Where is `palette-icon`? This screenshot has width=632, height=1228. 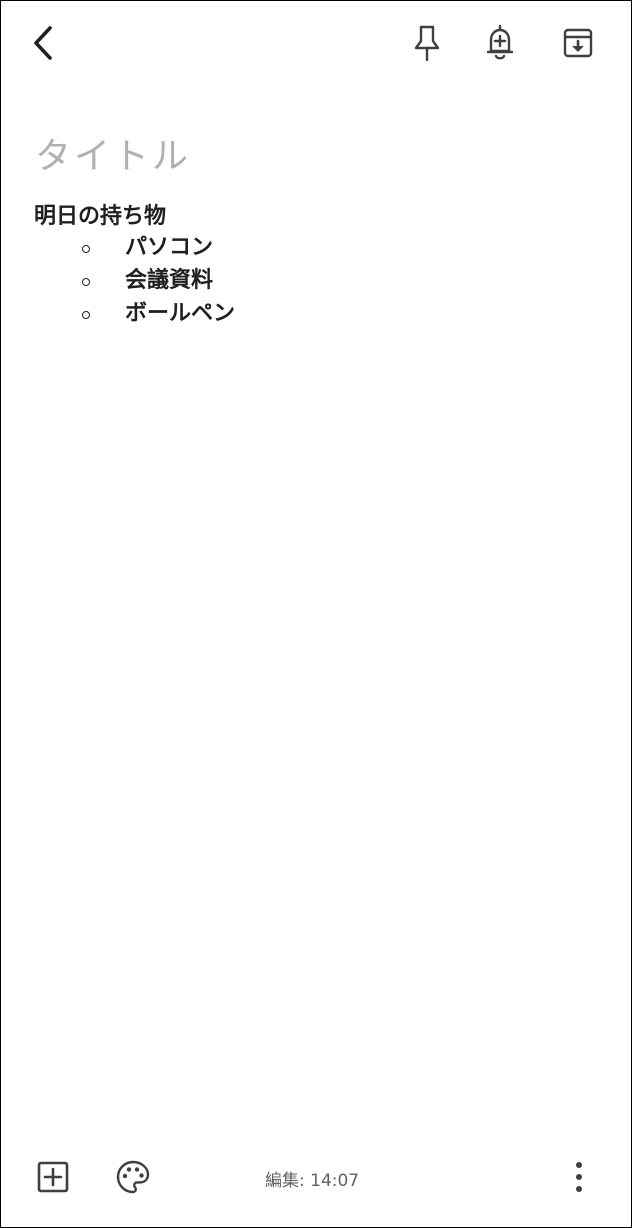 palette-icon is located at coordinates (133, 1177).